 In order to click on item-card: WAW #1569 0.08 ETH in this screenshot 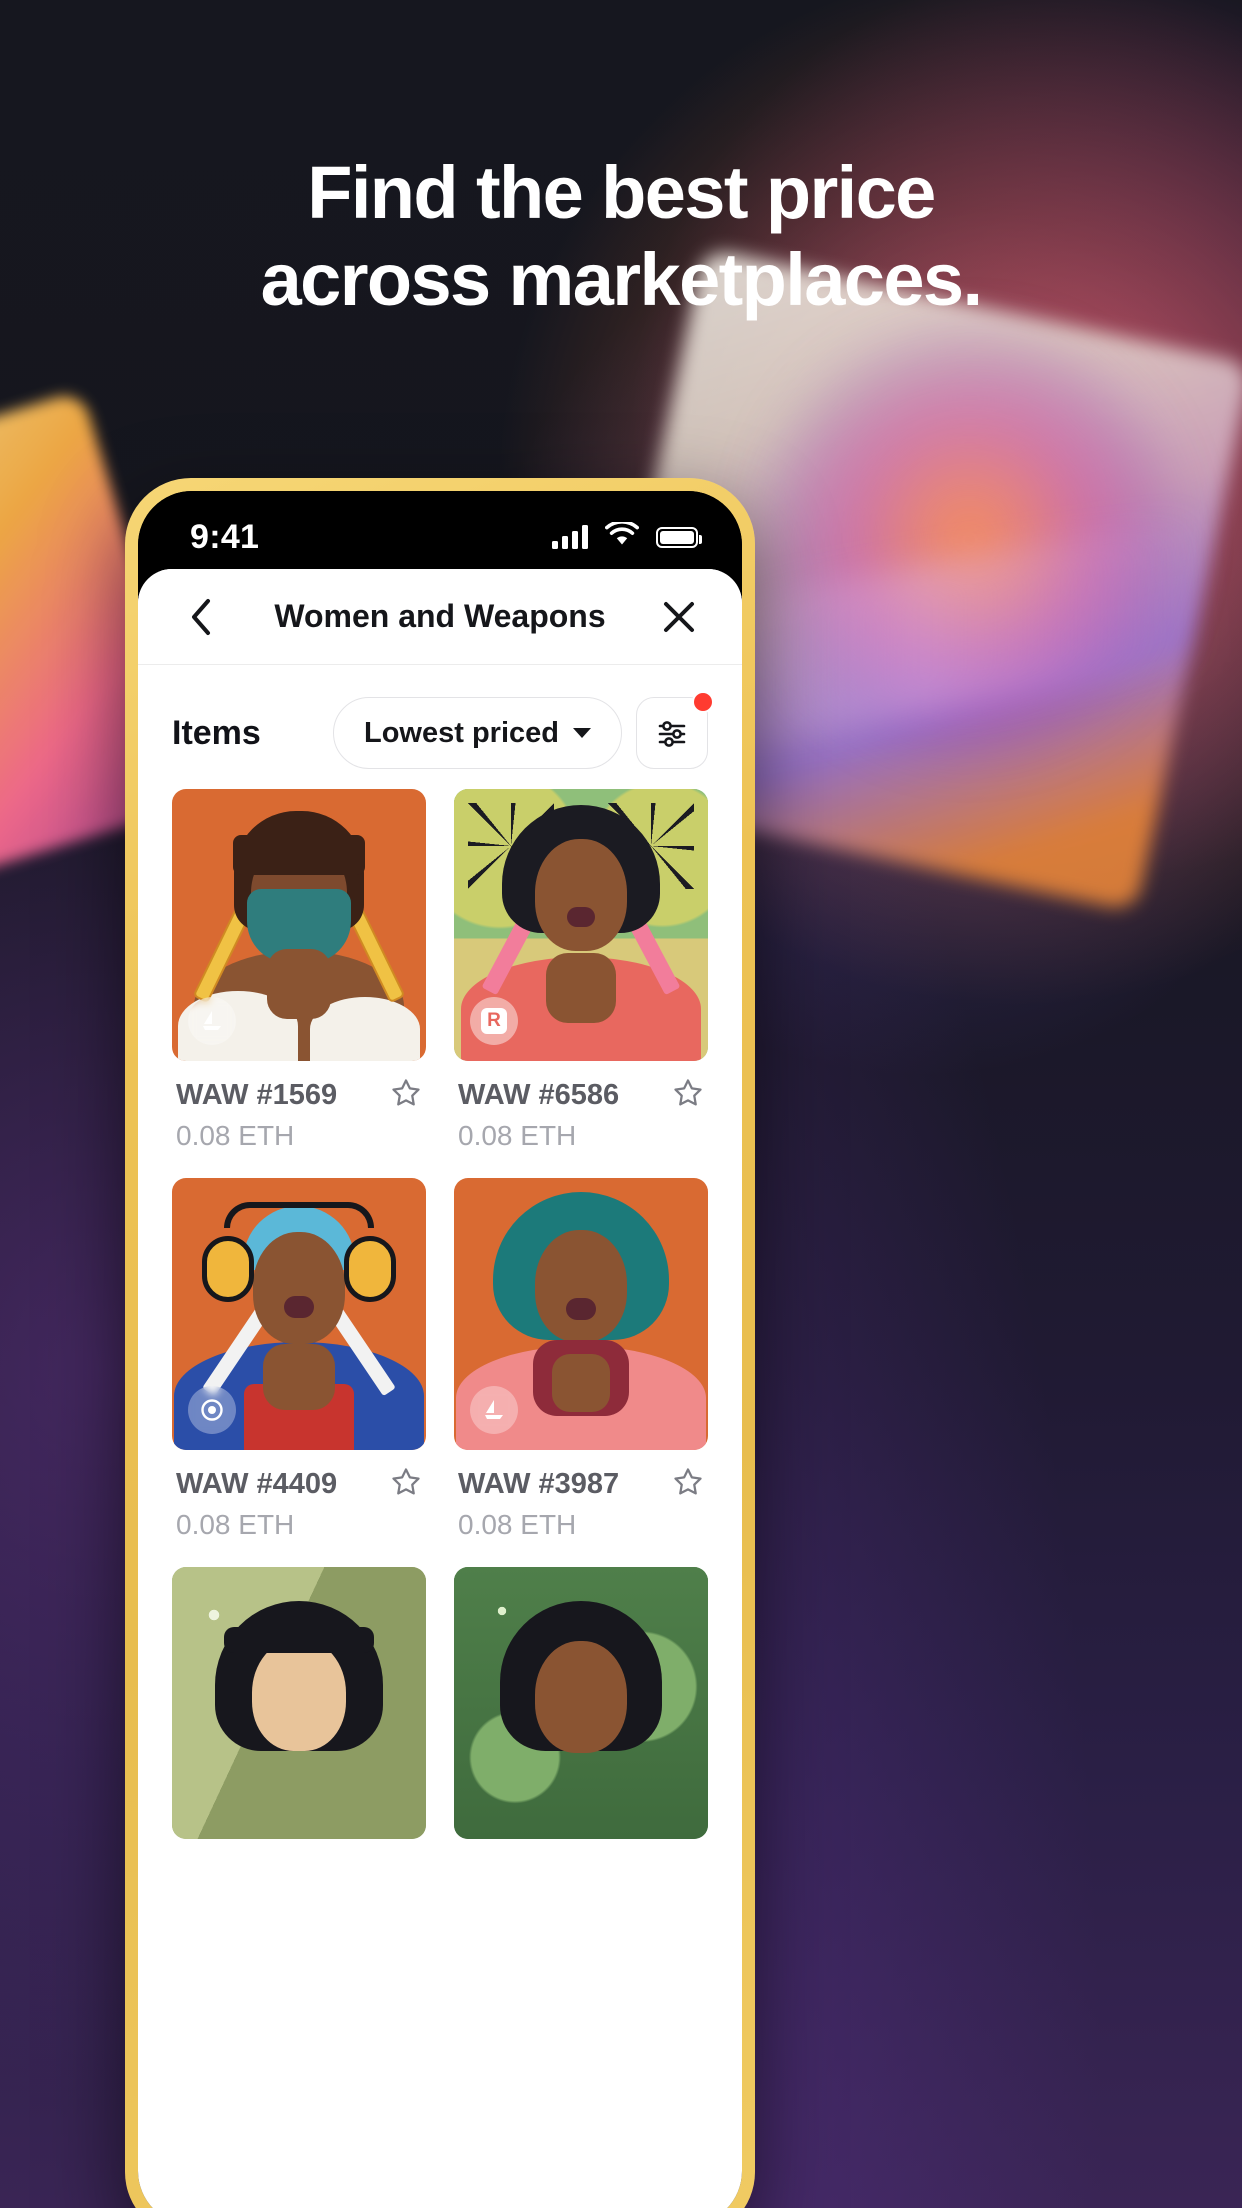, I will do `click(299, 970)`.